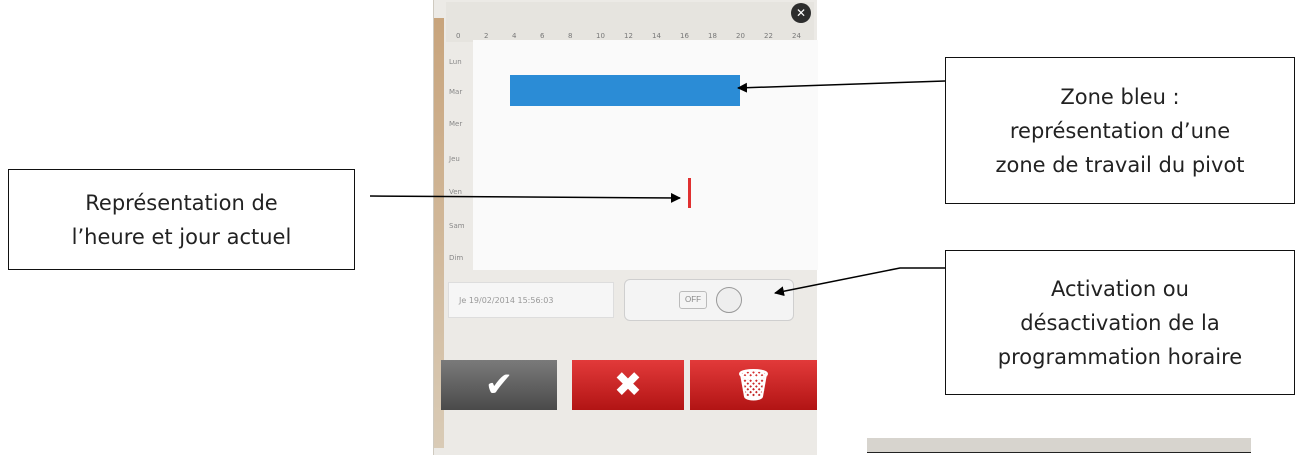 Image resolution: width=1296 pixels, height=455 pixels. Describe the element at coordinates (740, 36) in the screenshot. I see `ruler-tick: 20` at that location.